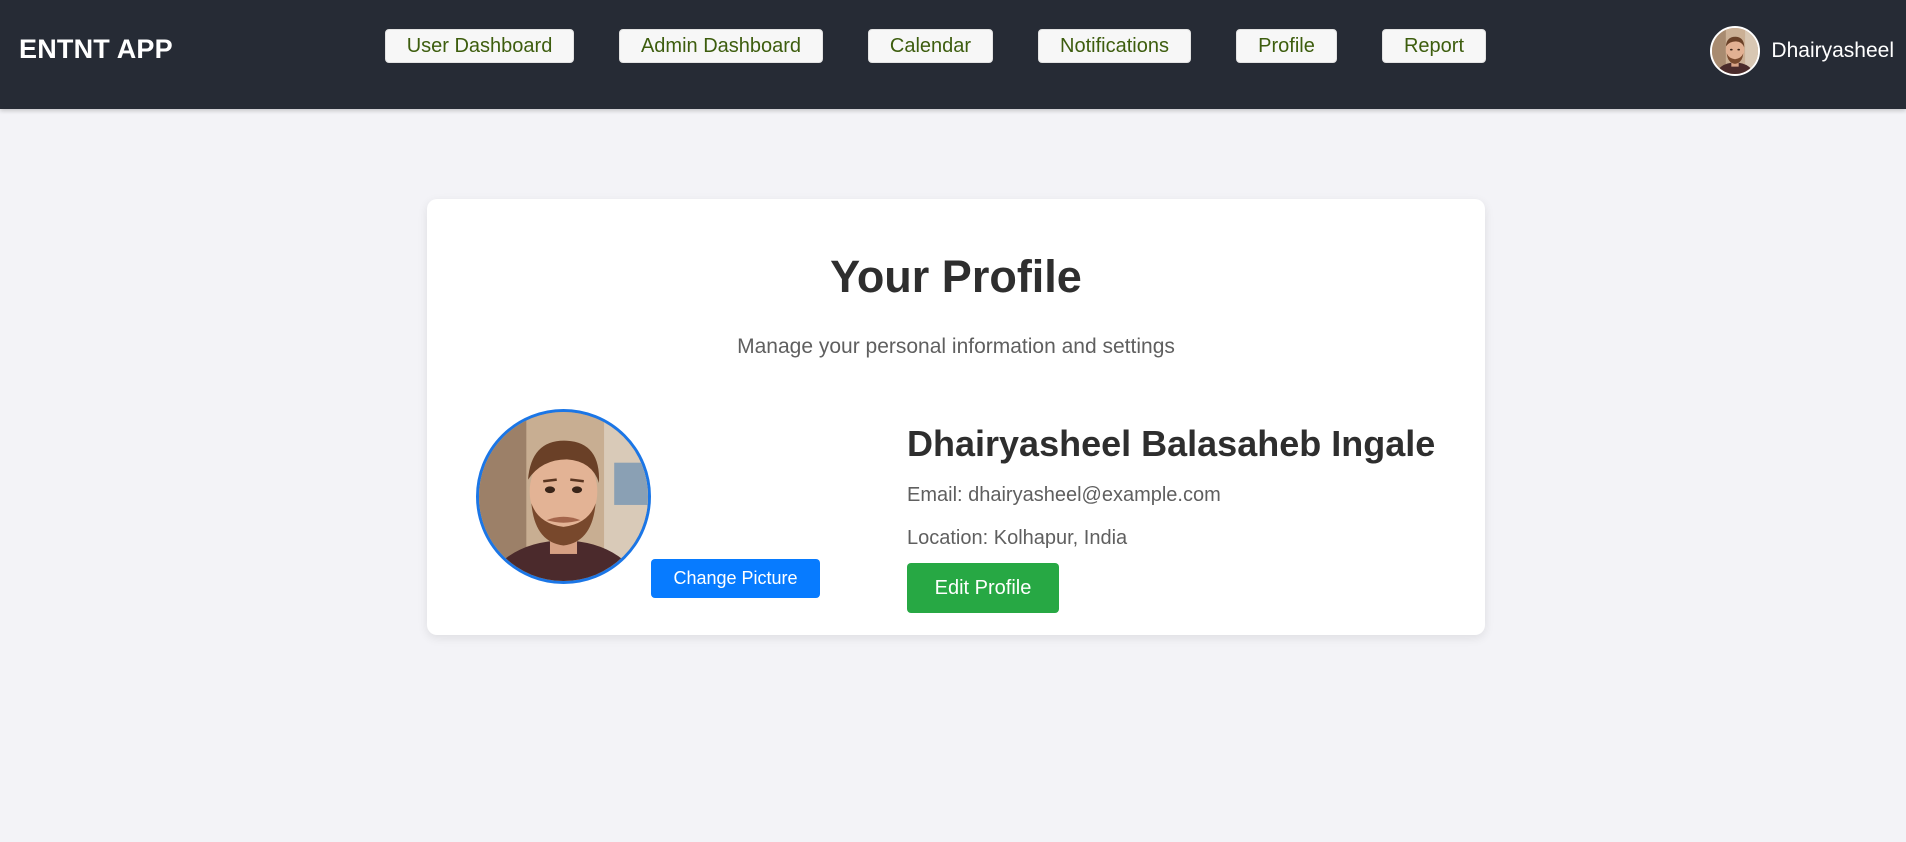  What do you see at coordinates (1434, 46) in the screenshot?
I see `nav-report-button: Report` at bounding box center [1434, 46].